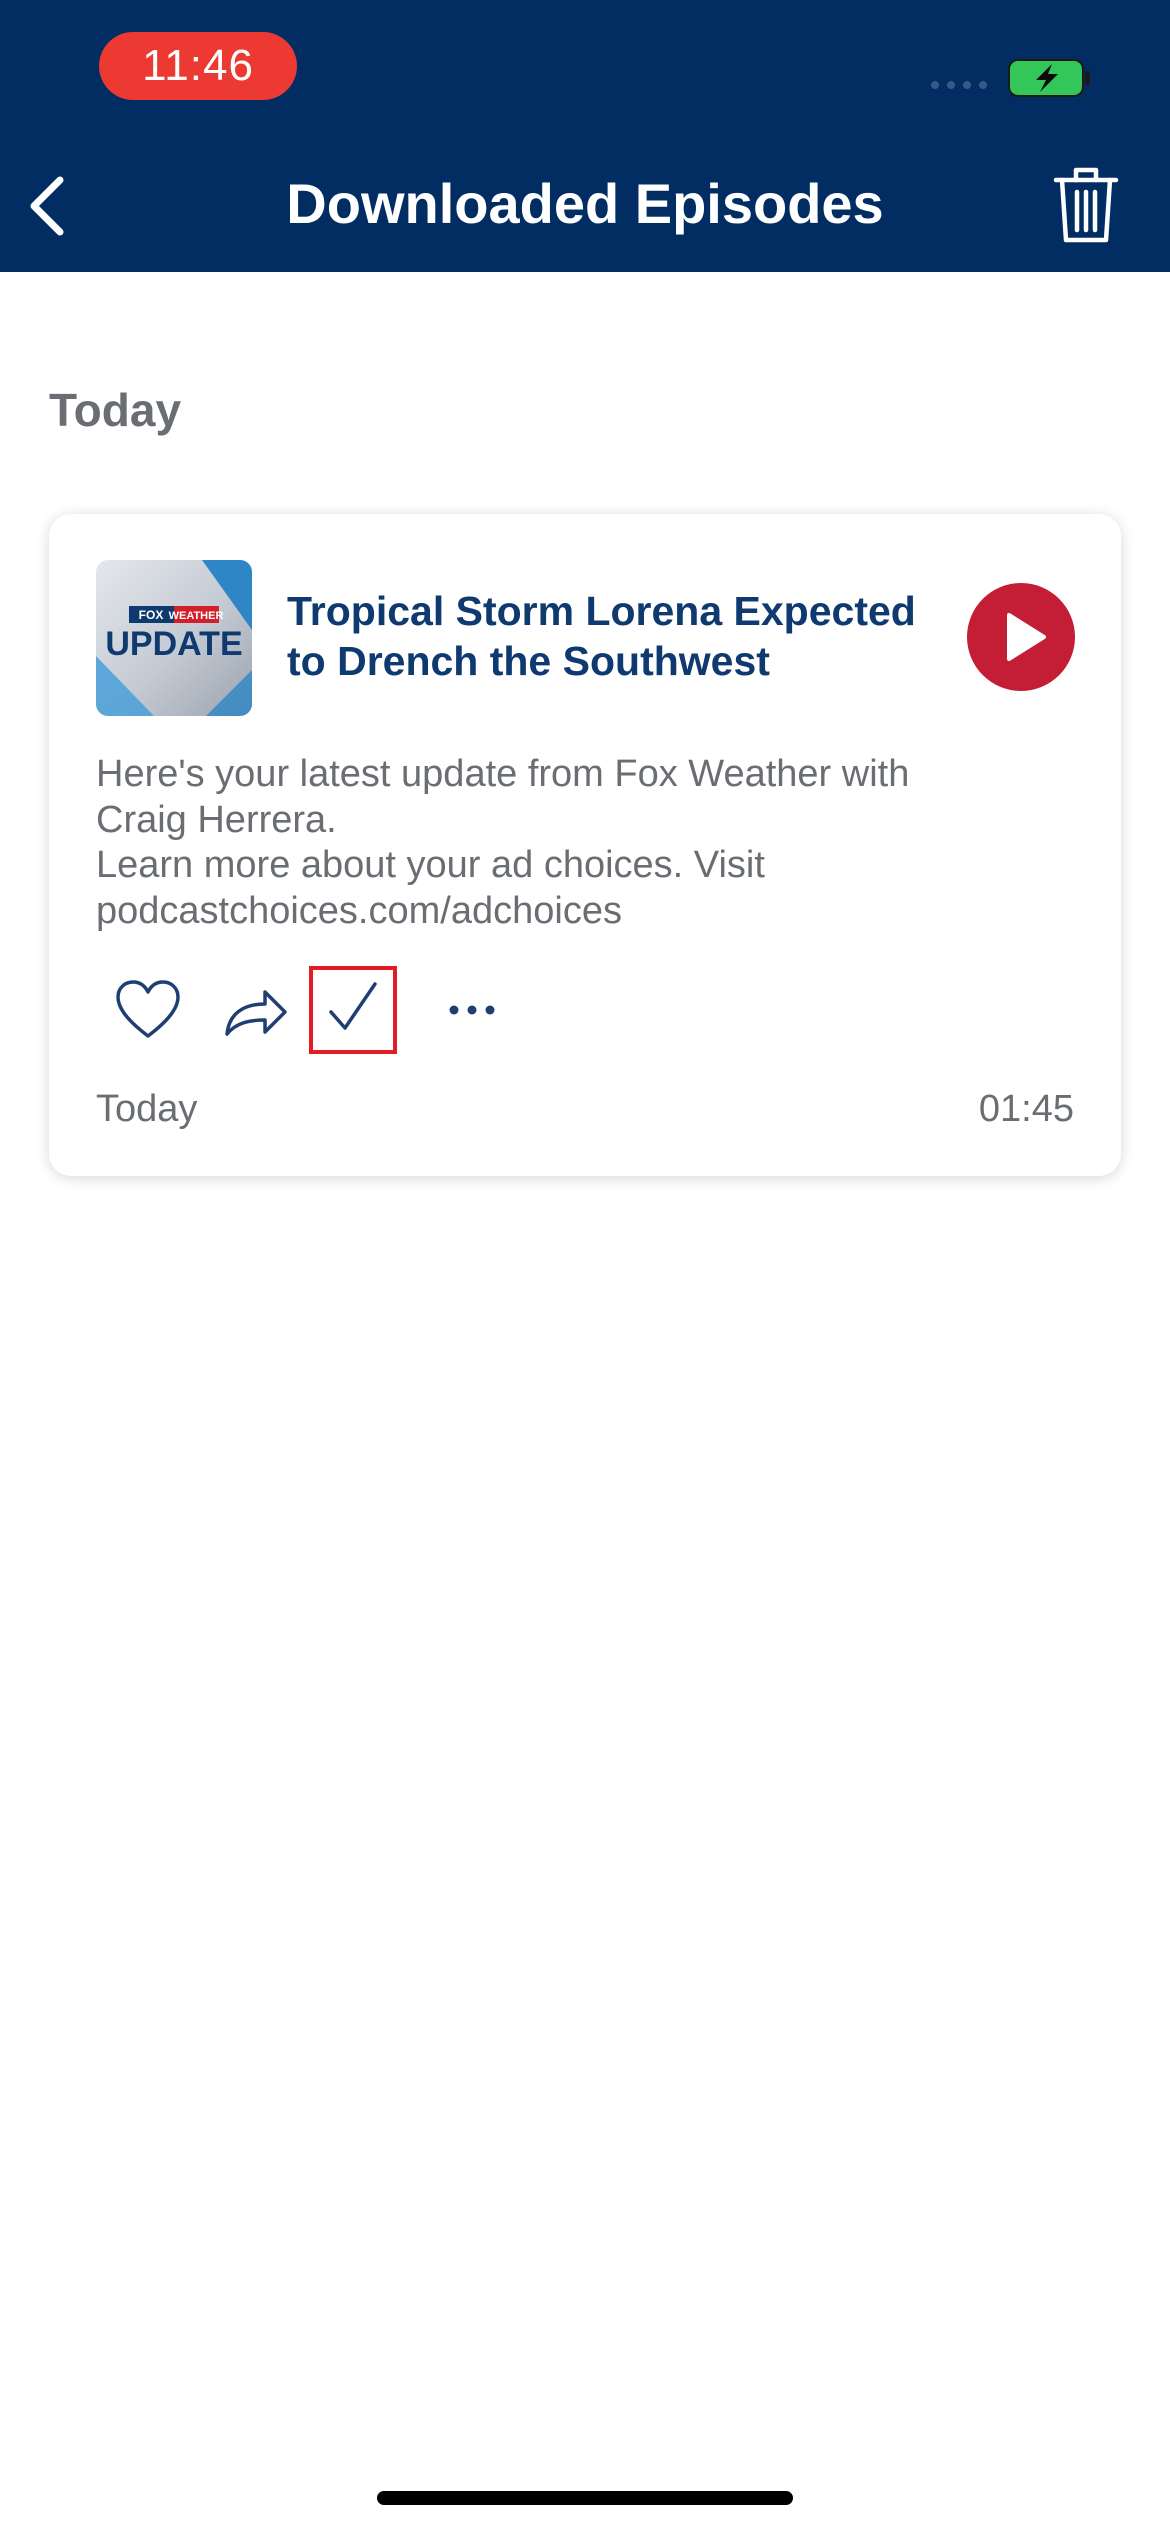 This screenshot has height=2532, width=1170. What do you see at coordinates (1021, 637) in the screenshot?
I see `play-button` at bounding box center [1021, 637].